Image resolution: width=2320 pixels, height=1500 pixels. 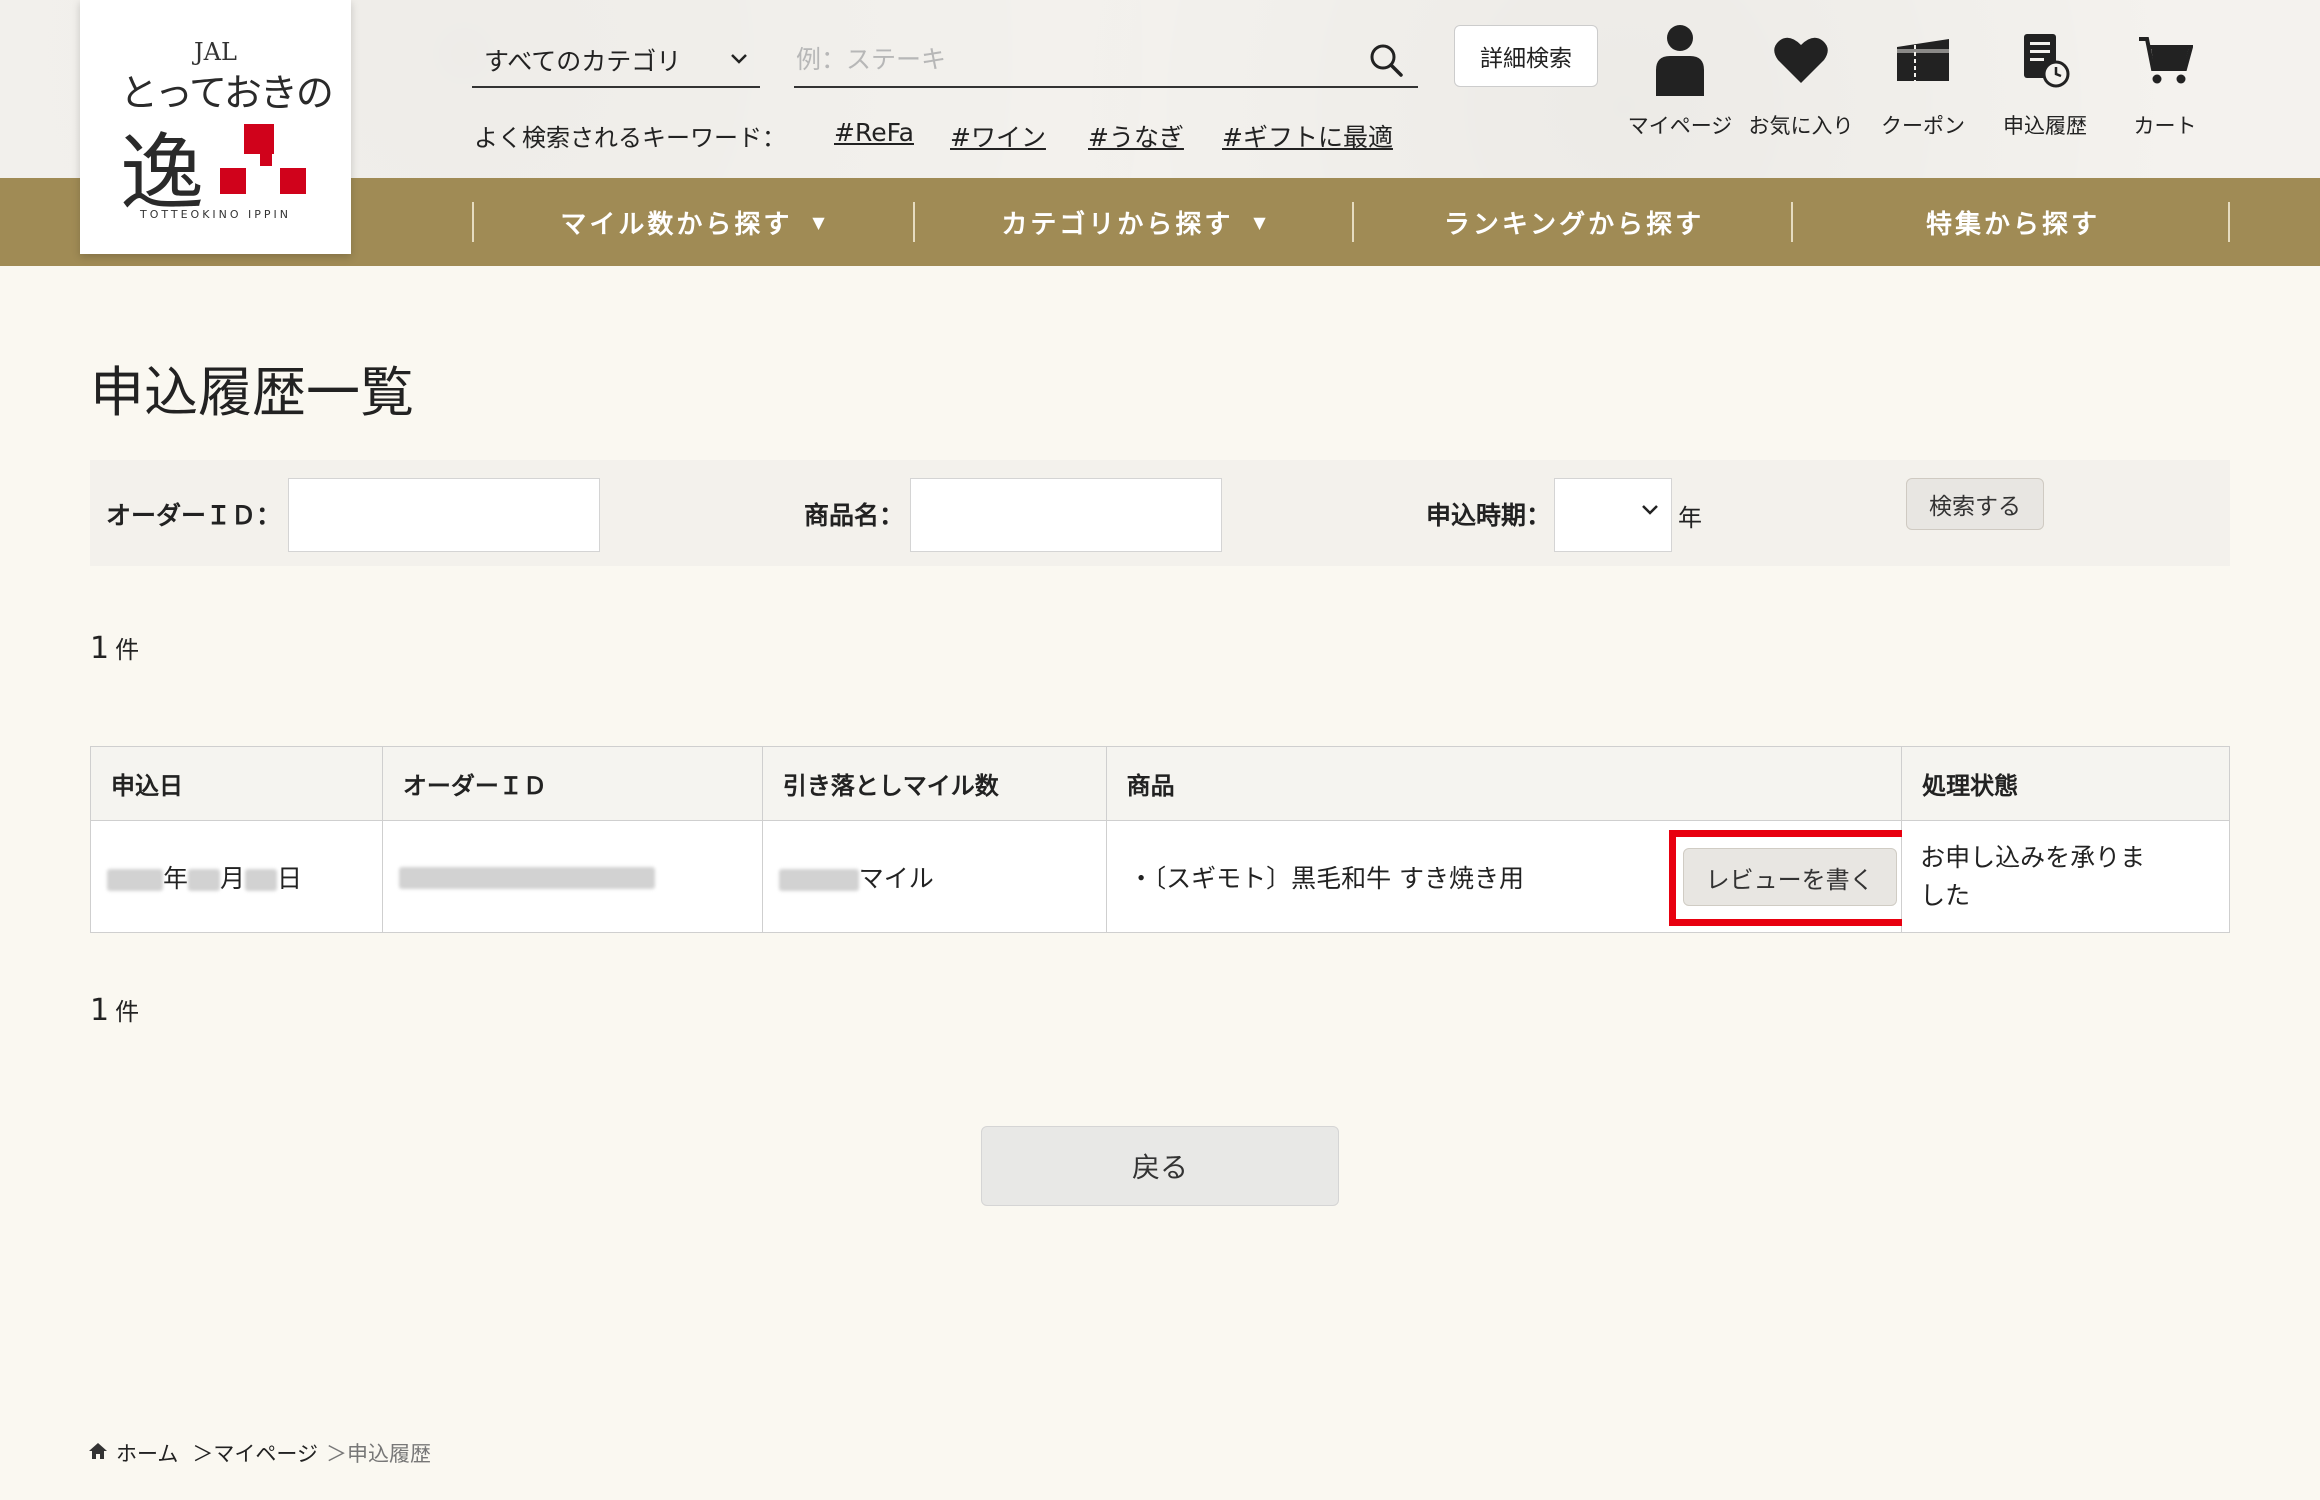 I want to click on back-button: 戻る, so click(x=1160, y=1166).